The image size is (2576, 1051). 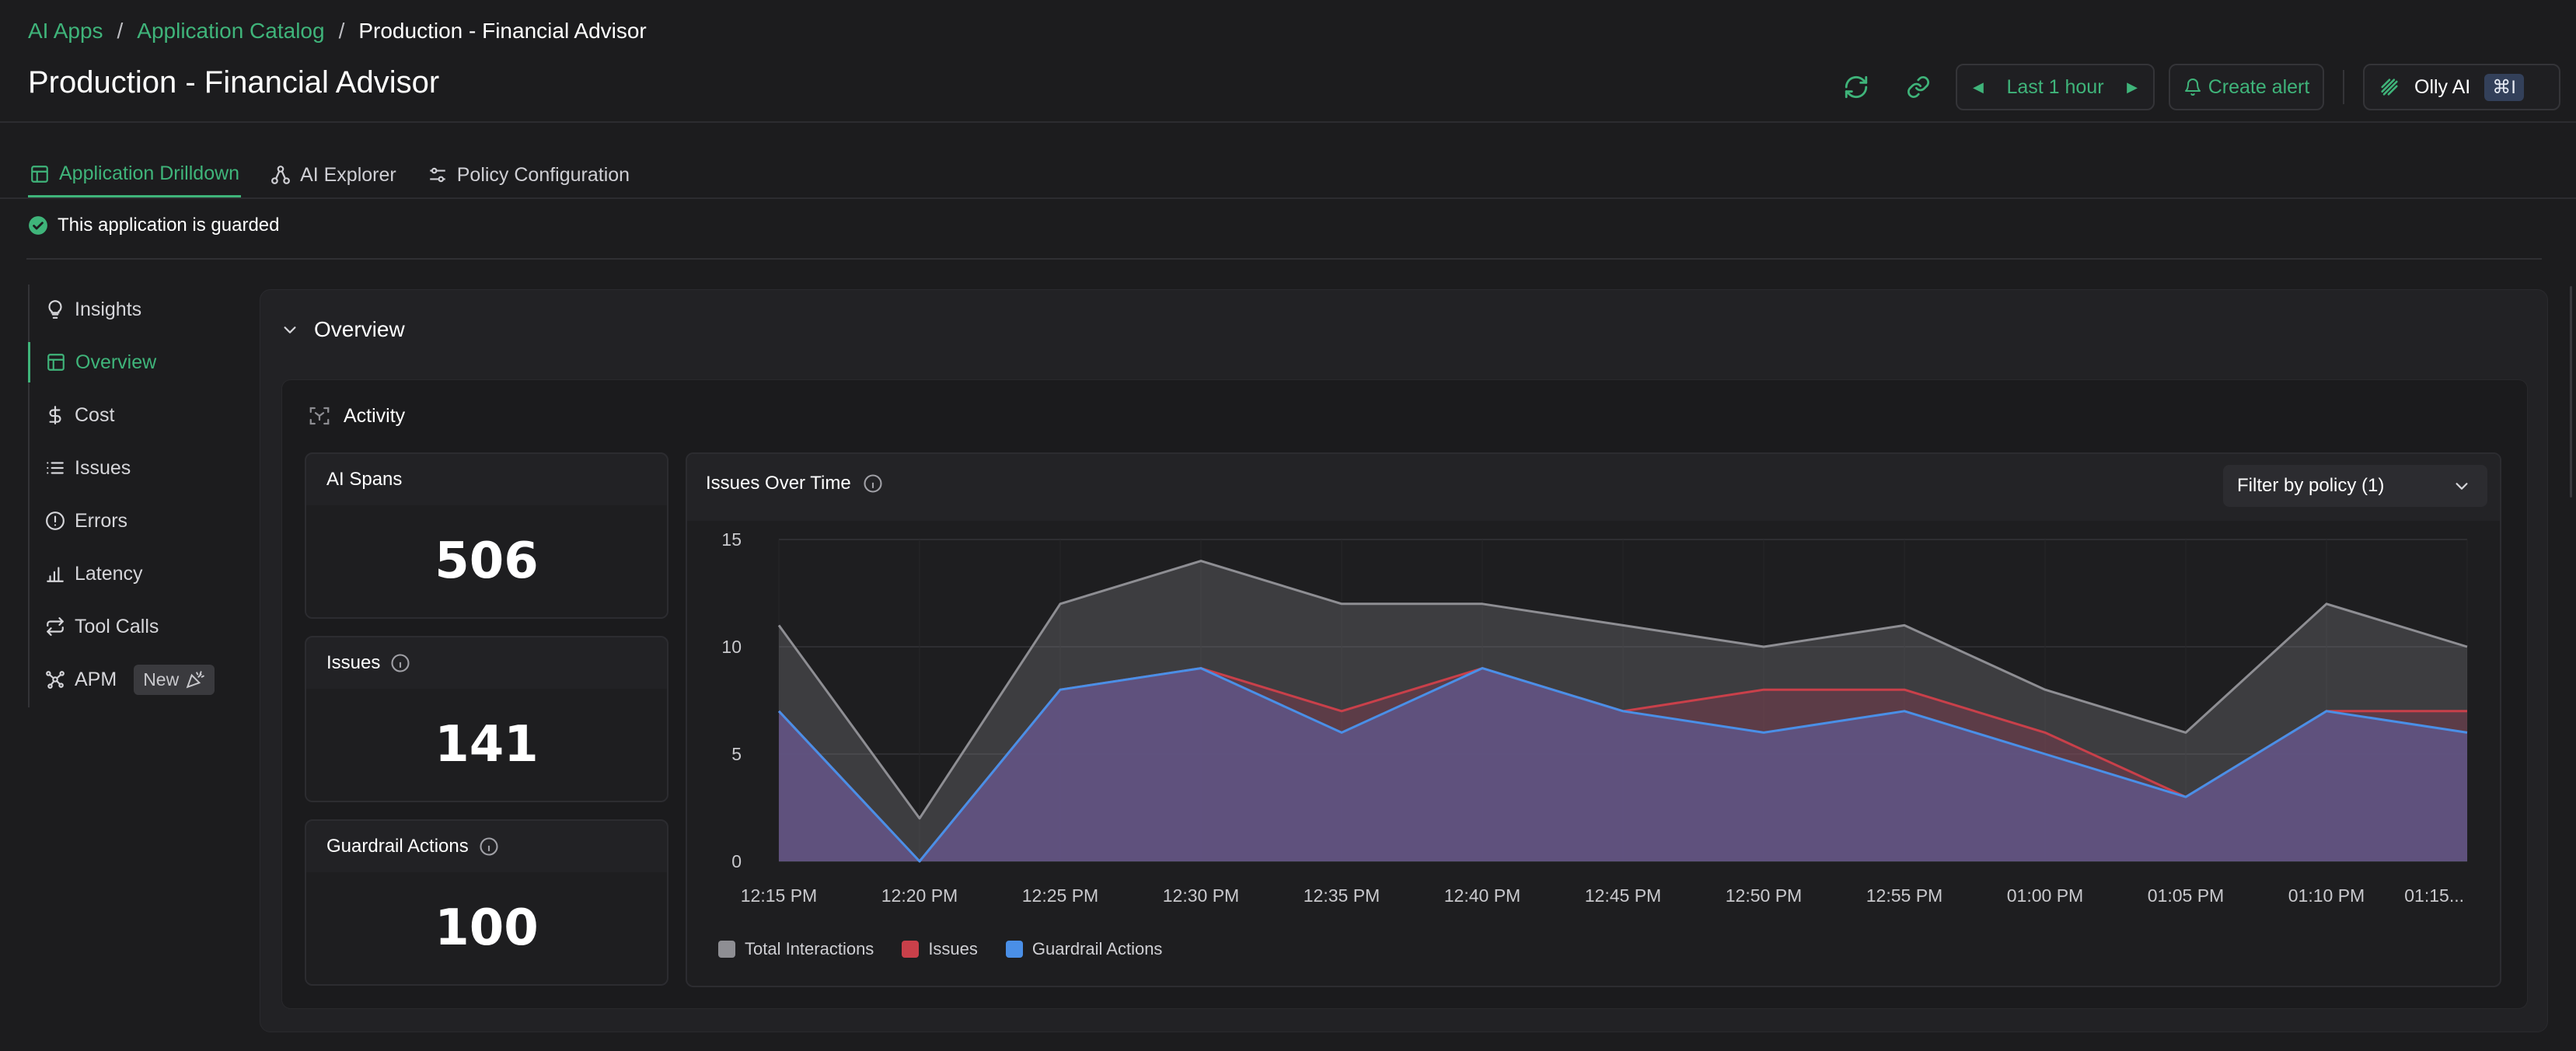 I want to click on metric-card-issues: Issues 141, so click(x=487, y=719).